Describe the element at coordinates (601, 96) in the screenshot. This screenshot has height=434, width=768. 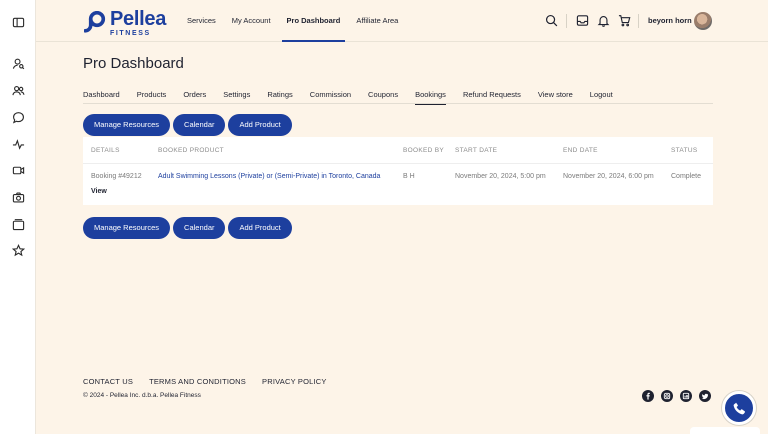
I see `tab-logout: Logout` at that location.